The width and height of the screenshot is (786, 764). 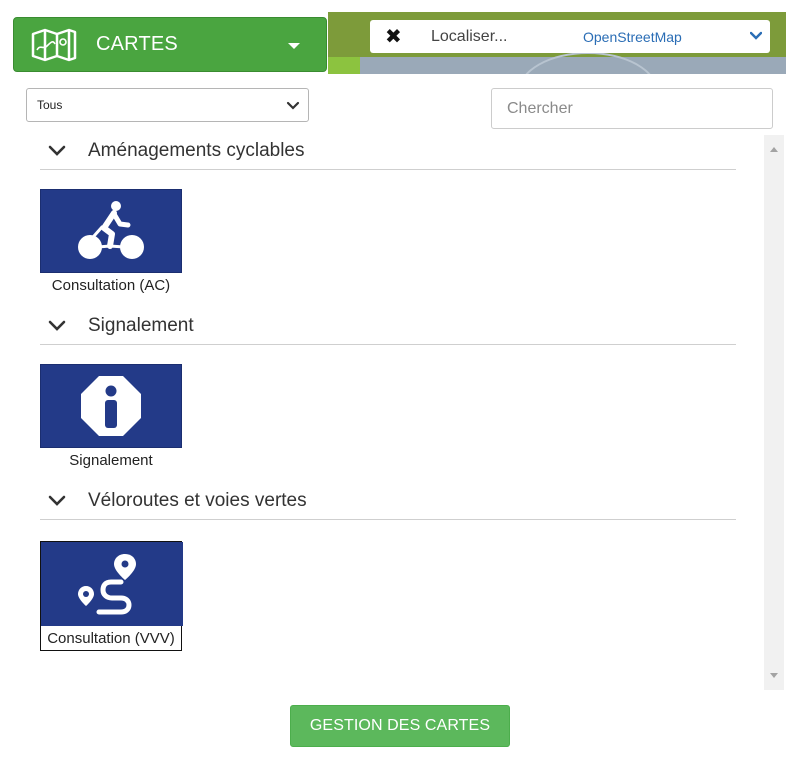 What do you see at coordinates (141, 325) in the screenshot?
I see `section-title: Signalement` at bounding box center [141, 325].